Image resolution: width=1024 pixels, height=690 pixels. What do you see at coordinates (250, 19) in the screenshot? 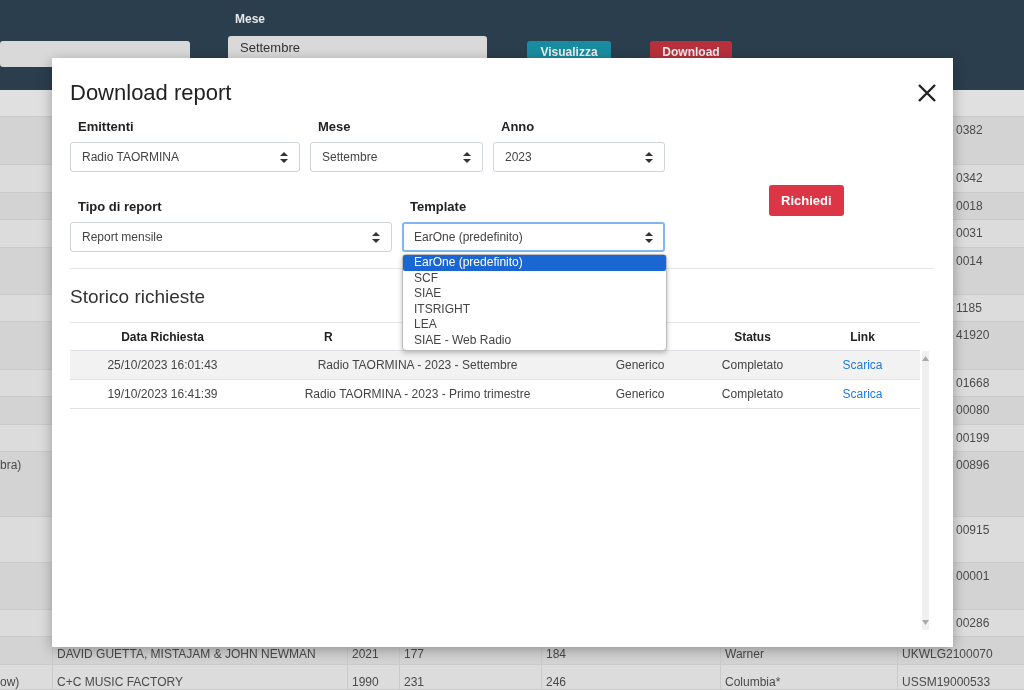
I see `filter-label: Mese` at bounding box center [250, 19].